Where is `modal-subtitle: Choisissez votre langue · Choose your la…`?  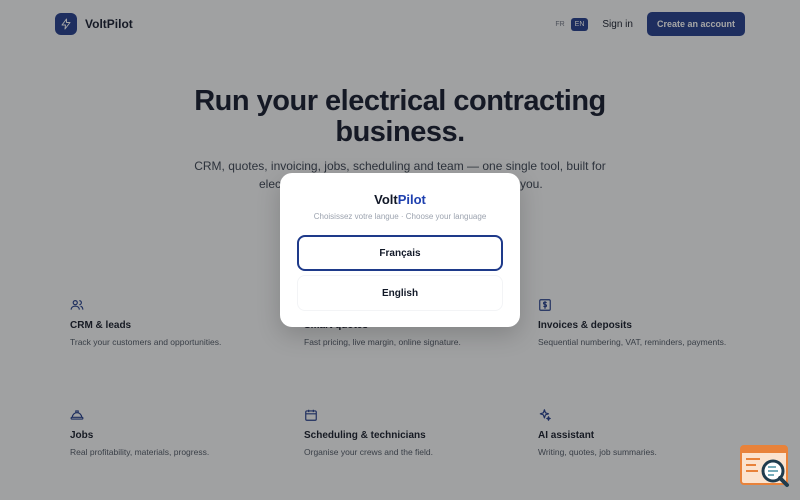
modal-subtitle: Choisissez votre langue · Choose your la… is located at coordinates (400, 216).